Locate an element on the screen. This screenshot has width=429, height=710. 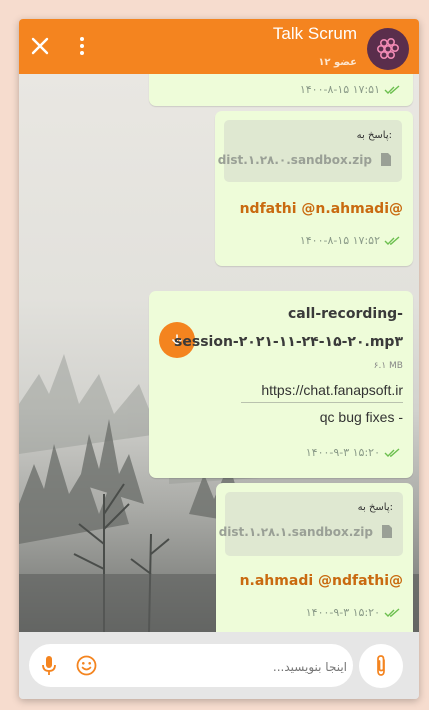
message-time: ۱۴۰۰-۸-۱۵ ۱۷:۵۲ is located at coordinates (339, 240).